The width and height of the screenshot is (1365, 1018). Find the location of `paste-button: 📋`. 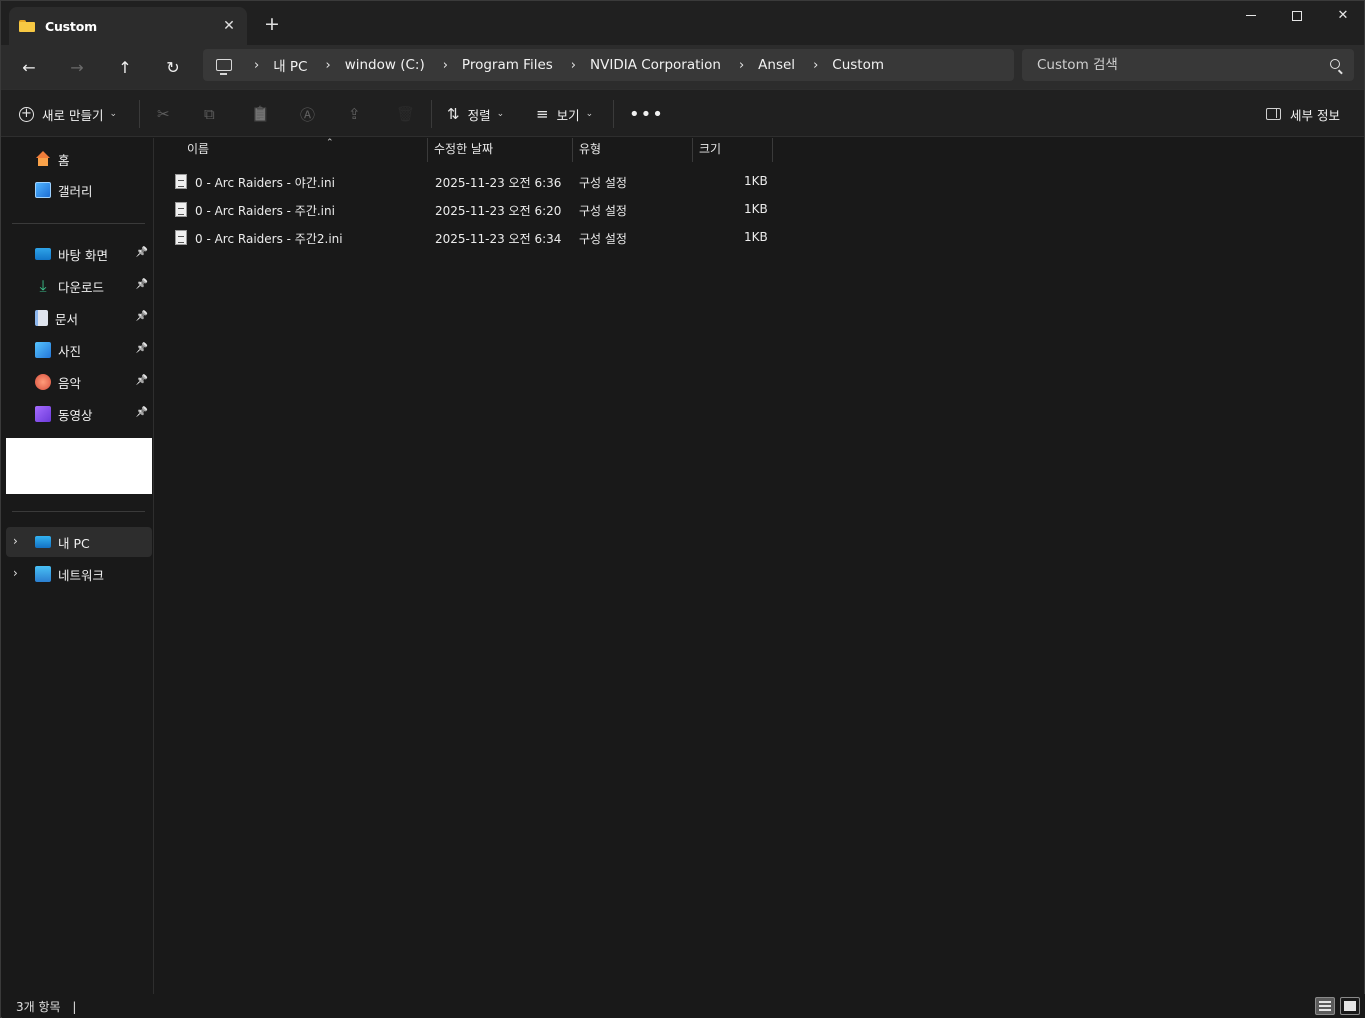

paste-button: 📋 is located at coordinates (264, 114).